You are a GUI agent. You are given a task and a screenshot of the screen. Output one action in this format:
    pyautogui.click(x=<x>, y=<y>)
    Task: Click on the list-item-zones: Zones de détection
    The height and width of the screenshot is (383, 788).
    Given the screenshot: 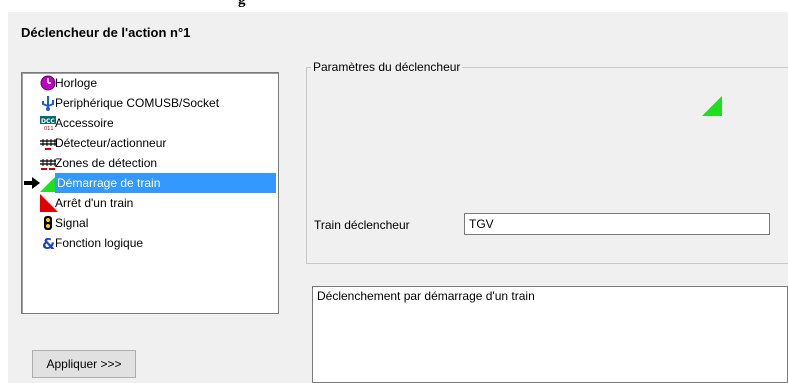 What is the action you would take?
    pyautogui.click(x=149, y=163)
    